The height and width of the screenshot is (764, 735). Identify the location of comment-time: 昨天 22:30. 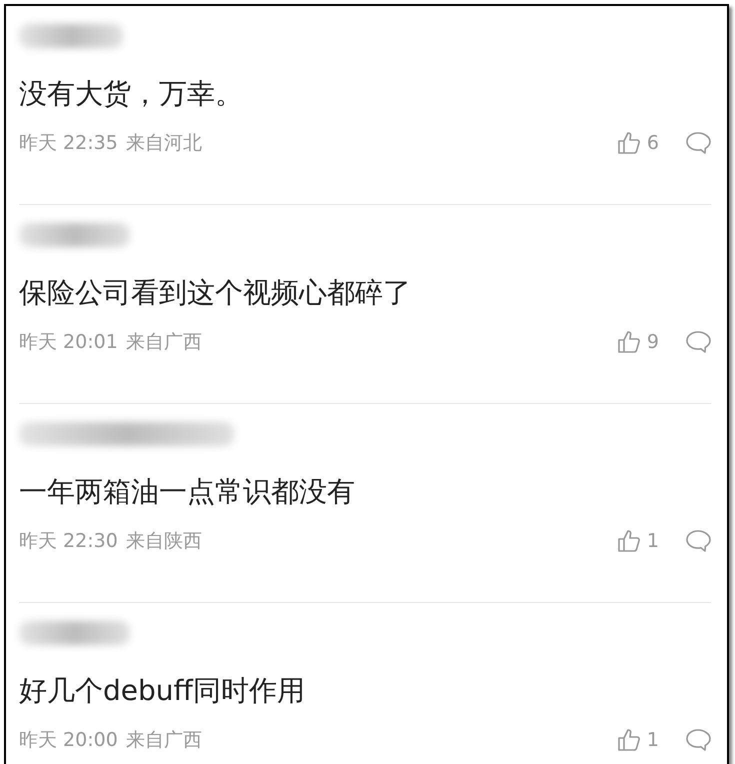
(68, 541).